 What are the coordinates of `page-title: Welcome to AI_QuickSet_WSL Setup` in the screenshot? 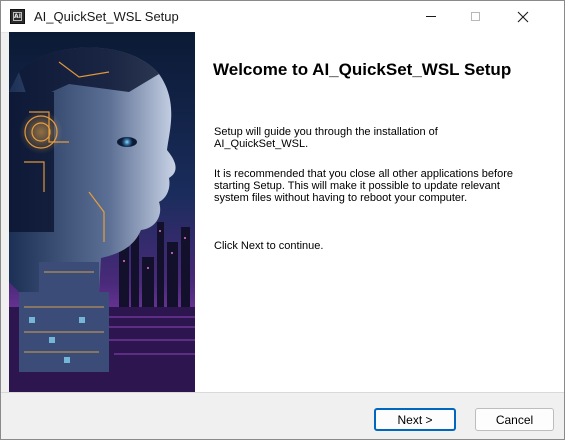 It's located at (362, 69).